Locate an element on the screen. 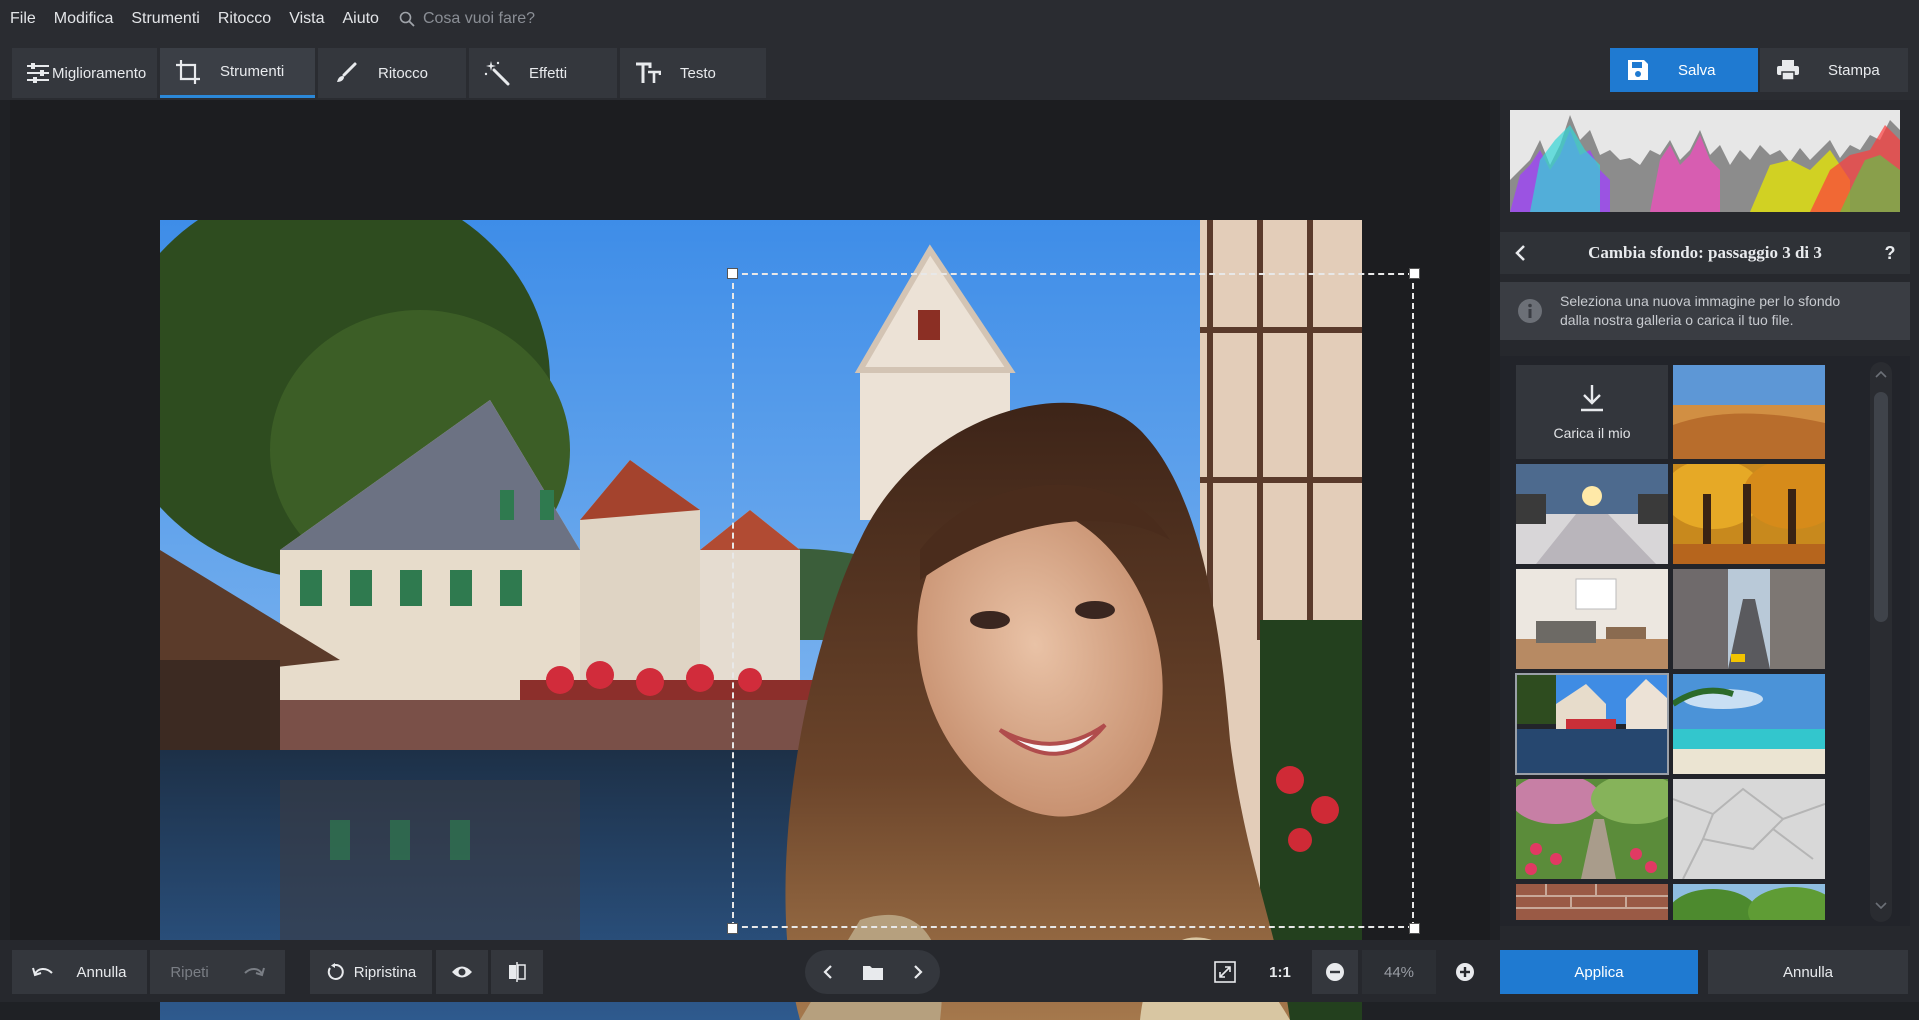  open-folder-button is located at coordinates (873, 972).